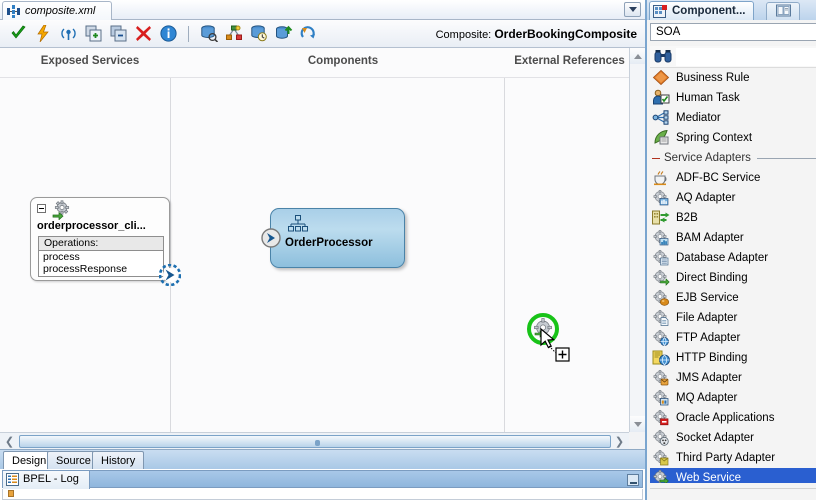 The height and width of the screenshot is (500, 816). Describe the element at coordinates (170, 275) in the screenshot. I see `wire-connector-icon` at that location.